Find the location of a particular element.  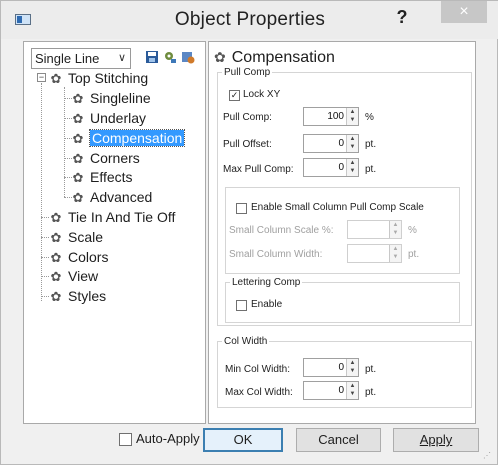

tree-item-label: Compensation is located at coordinates (137, 138).